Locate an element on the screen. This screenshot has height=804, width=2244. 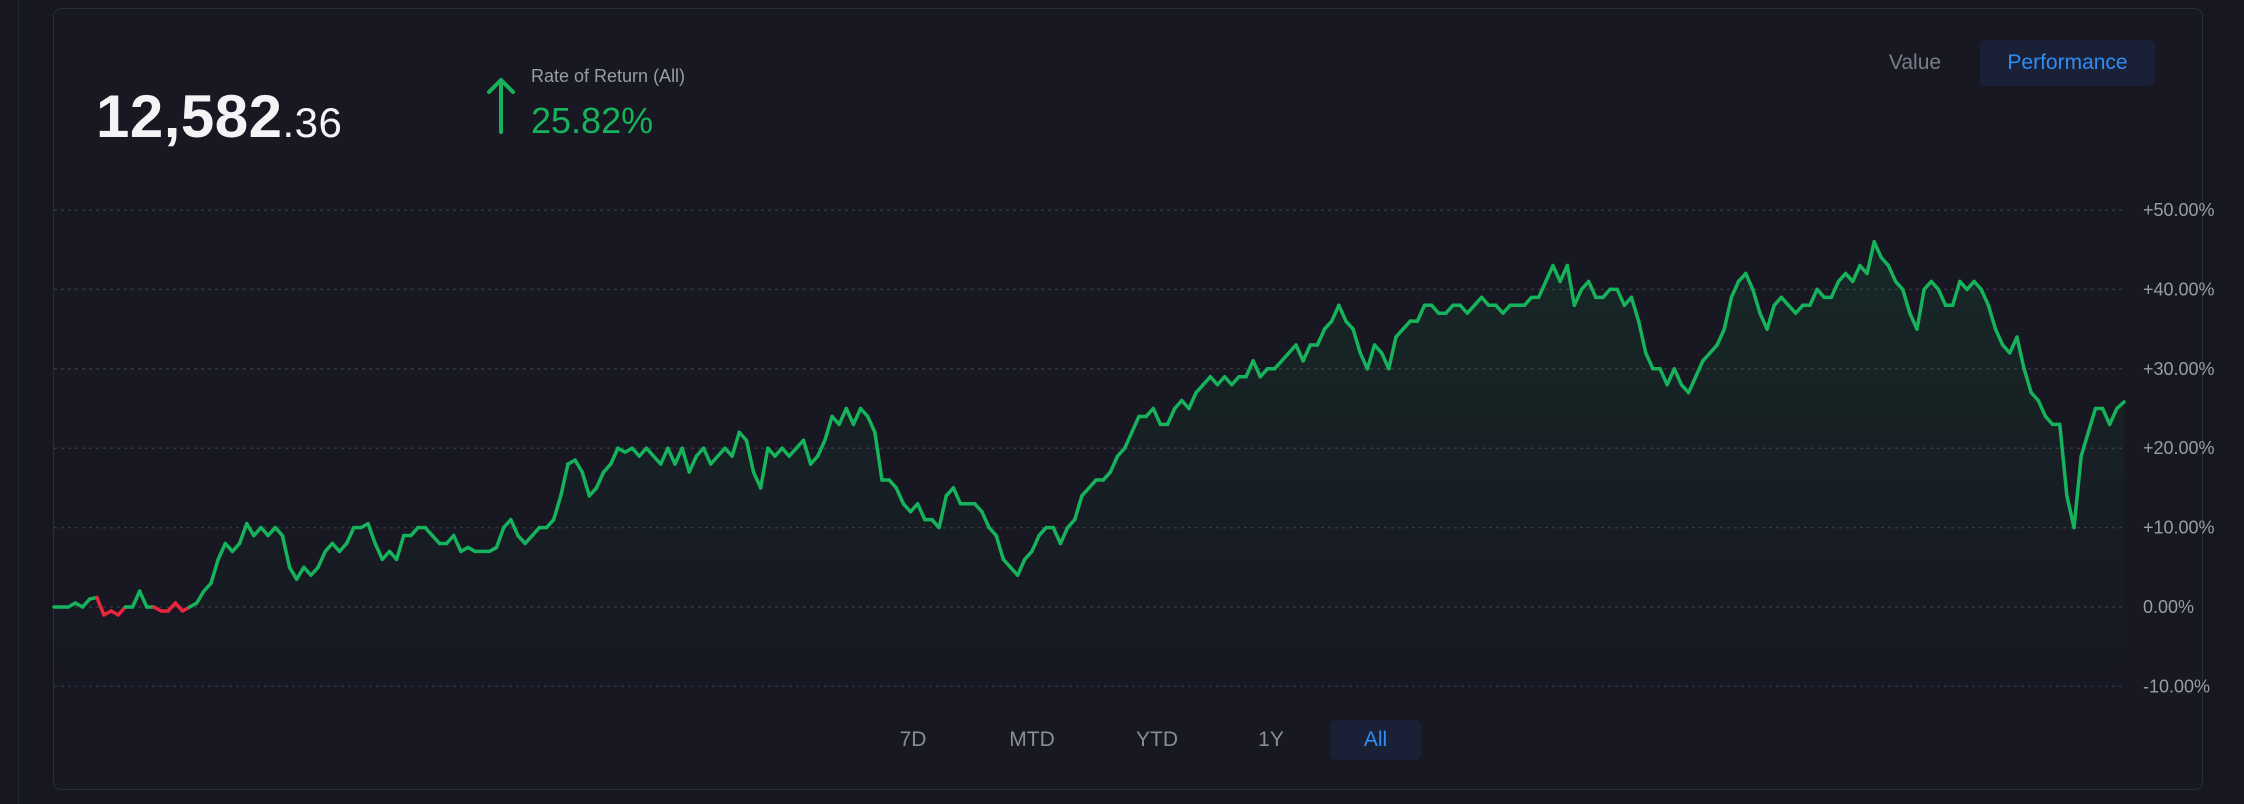
range-1y: 1Y is located at coordinates (1271, 740).